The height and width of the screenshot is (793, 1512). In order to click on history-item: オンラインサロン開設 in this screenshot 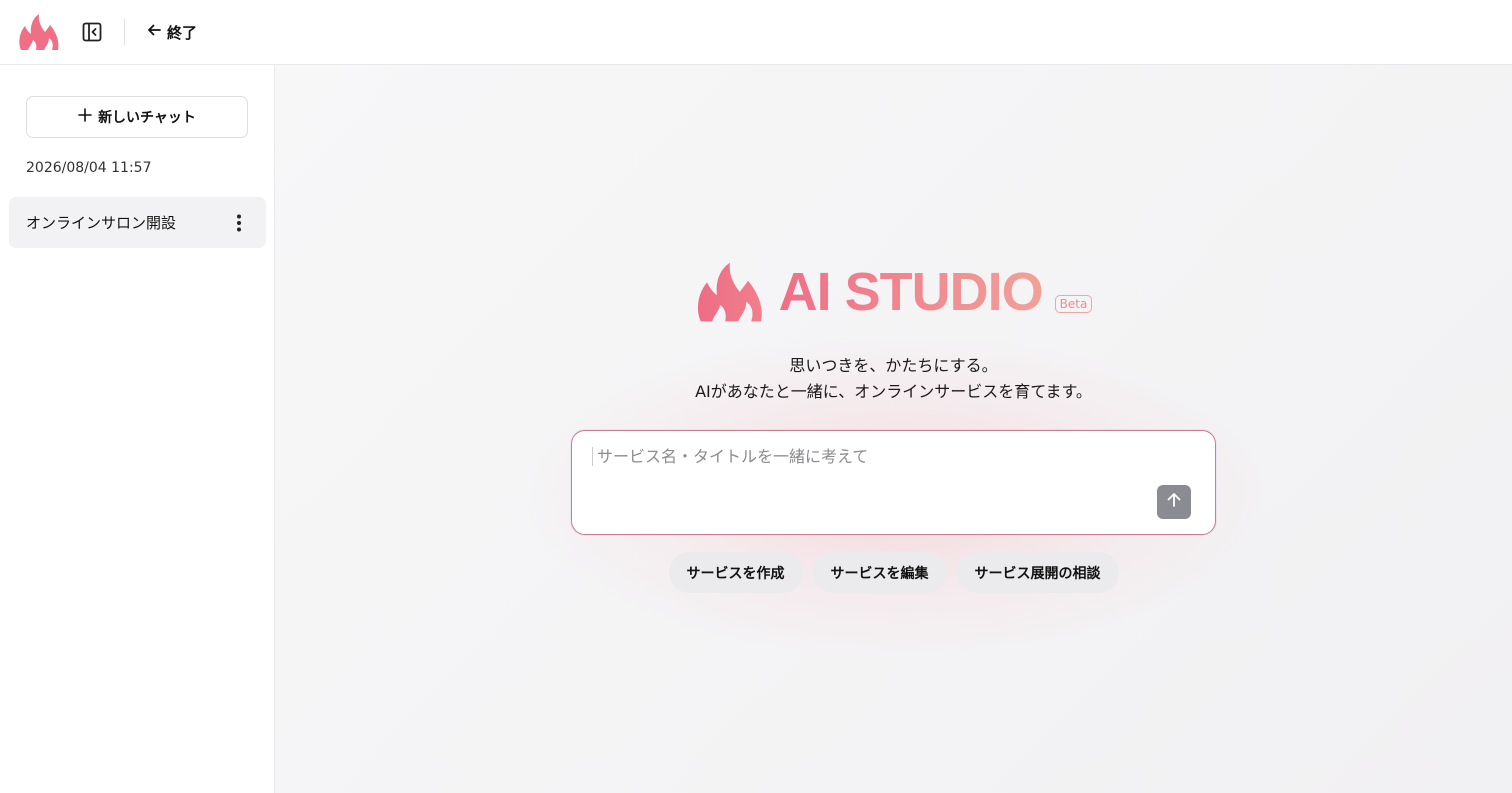, I will do `click(137, 222)`.